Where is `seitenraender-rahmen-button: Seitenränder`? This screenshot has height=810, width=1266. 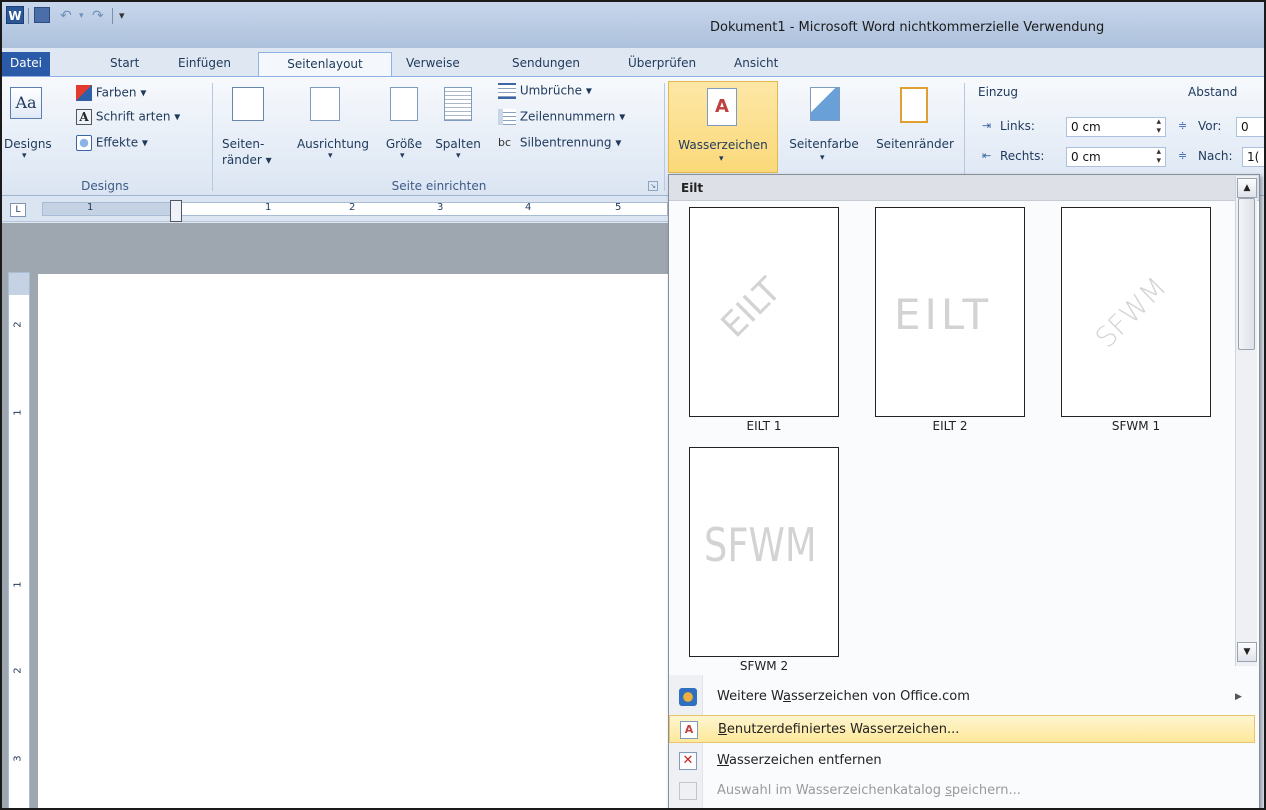 seitenraender-rahmen-button: Seitenränder is located at coordinates (915, 127).